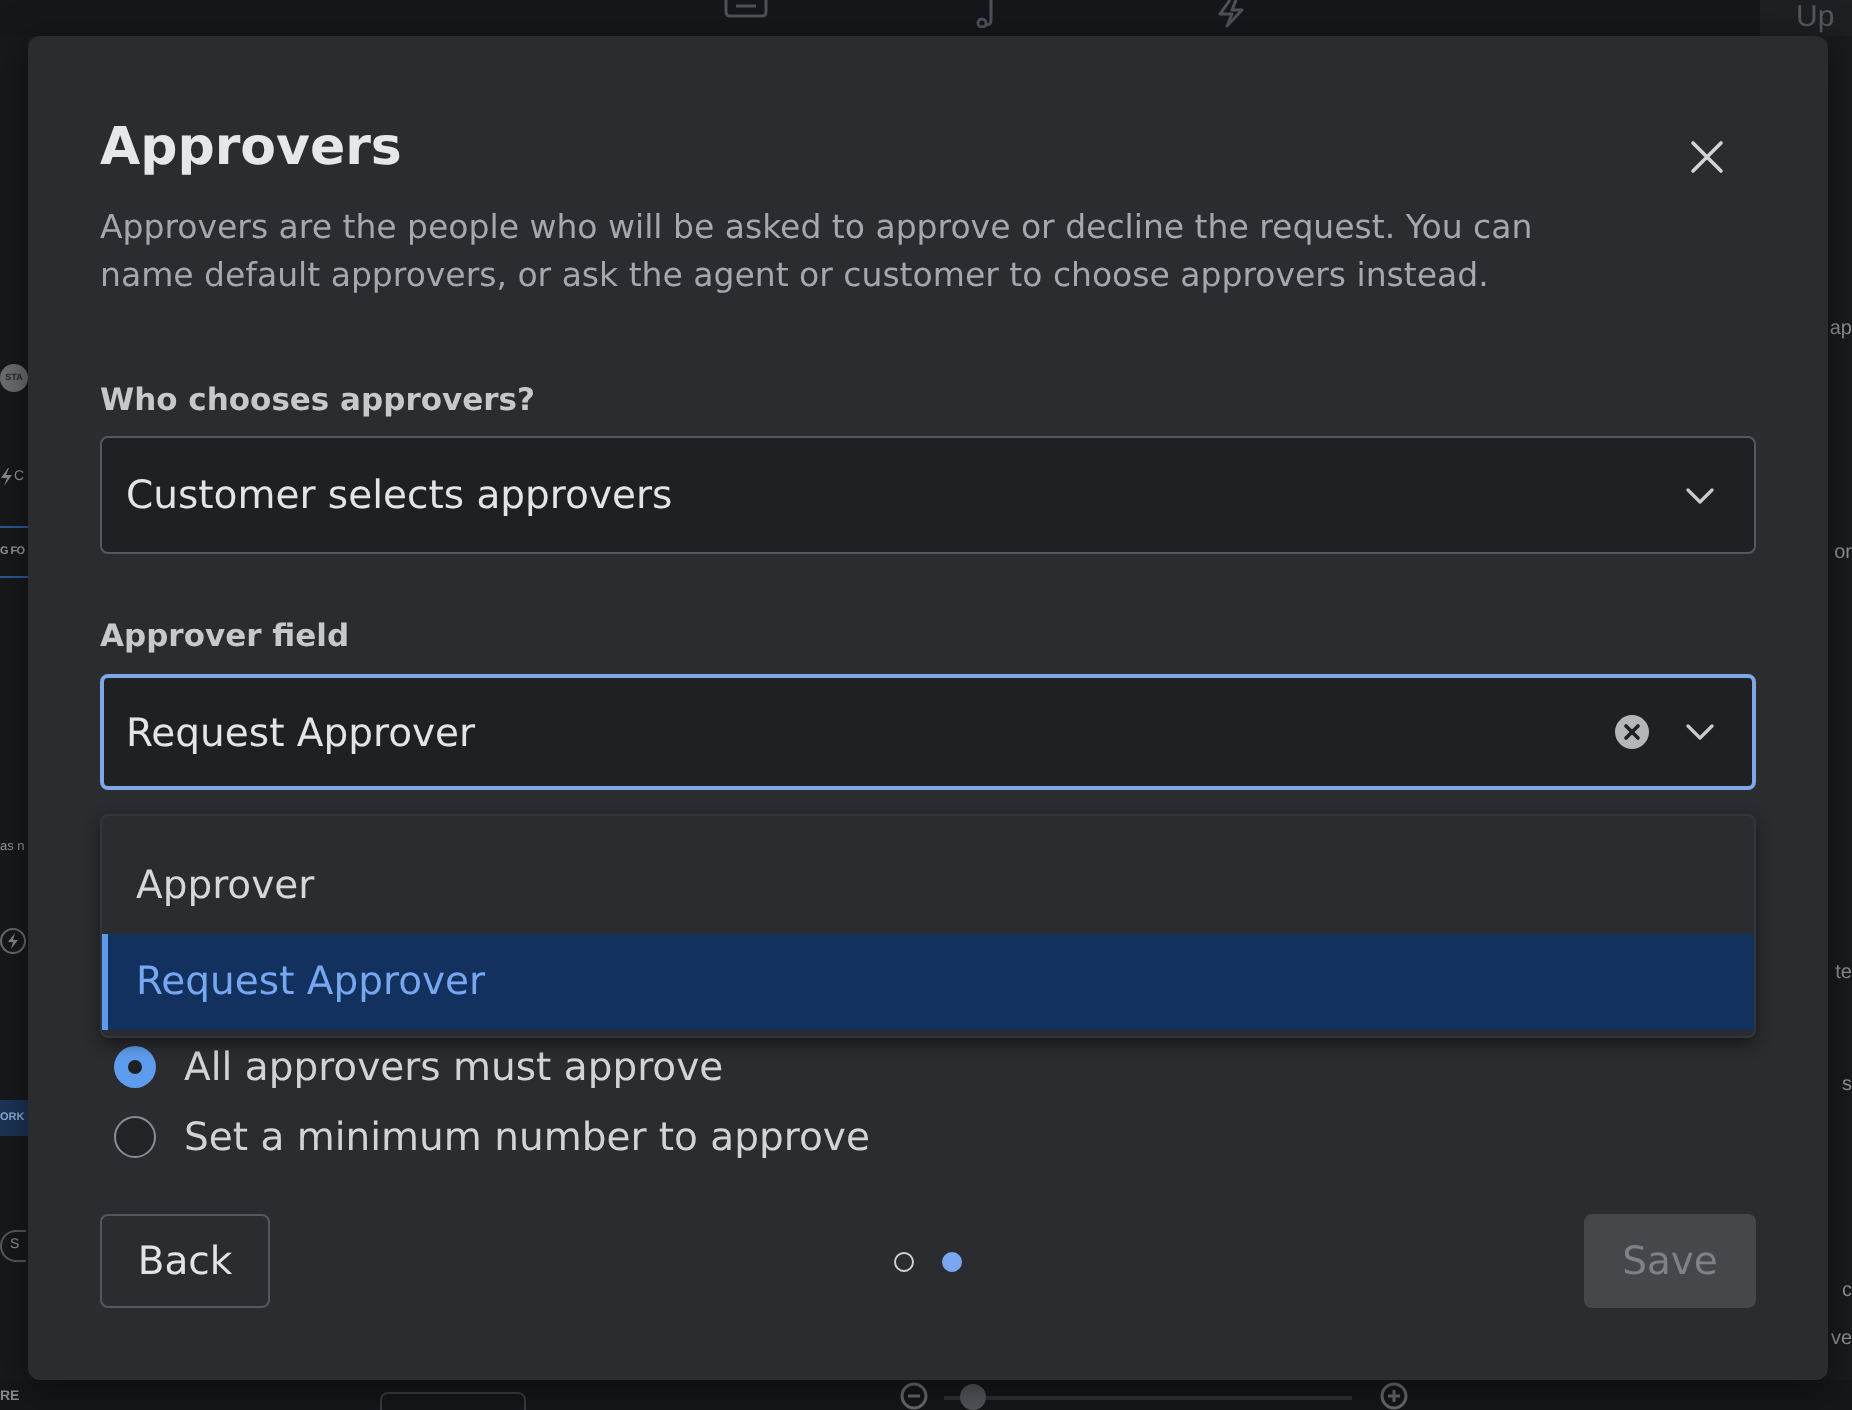 This screenshot has width=1852, height=1410. Describe the element at coordinates (928, 982) in the screenshot. I see `dropdown-option: Request Approver` at that location.